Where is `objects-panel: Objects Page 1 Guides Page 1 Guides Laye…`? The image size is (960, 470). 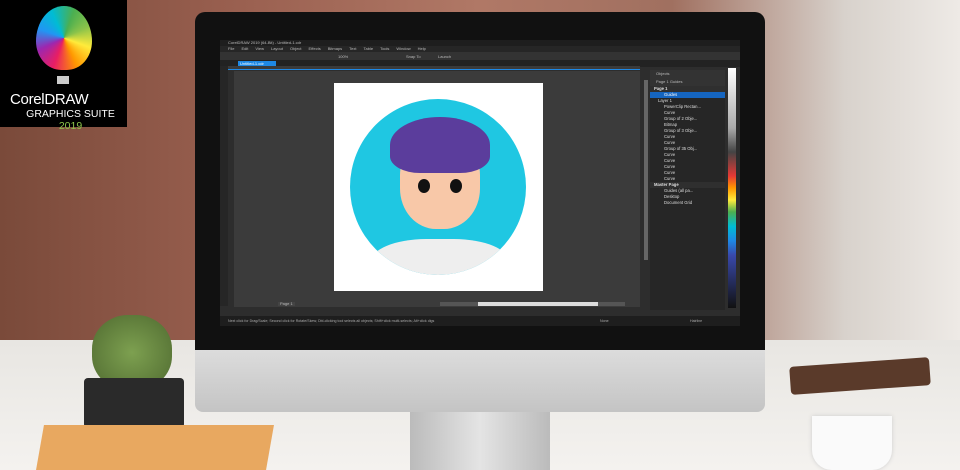
objects-panel: Objects Page 1 Guides Page 1 Guides Laye… is located at coordinates (687, 190).